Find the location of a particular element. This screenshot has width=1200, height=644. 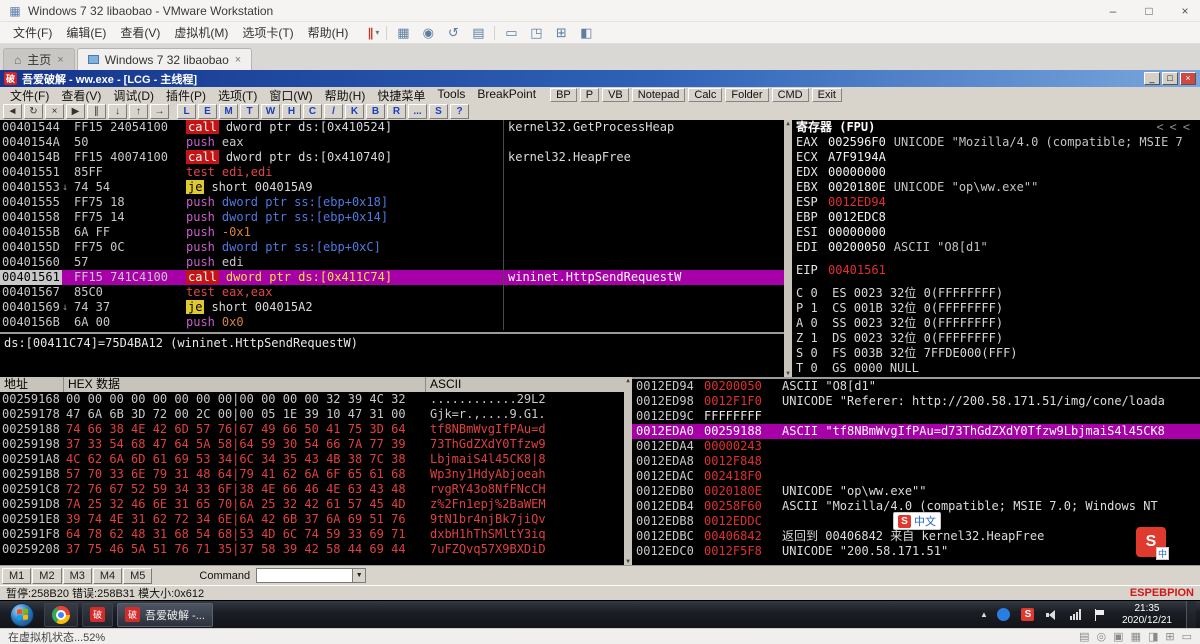

ollydbg-menu-item: 选项(T) is located at coordinates (237, 95).